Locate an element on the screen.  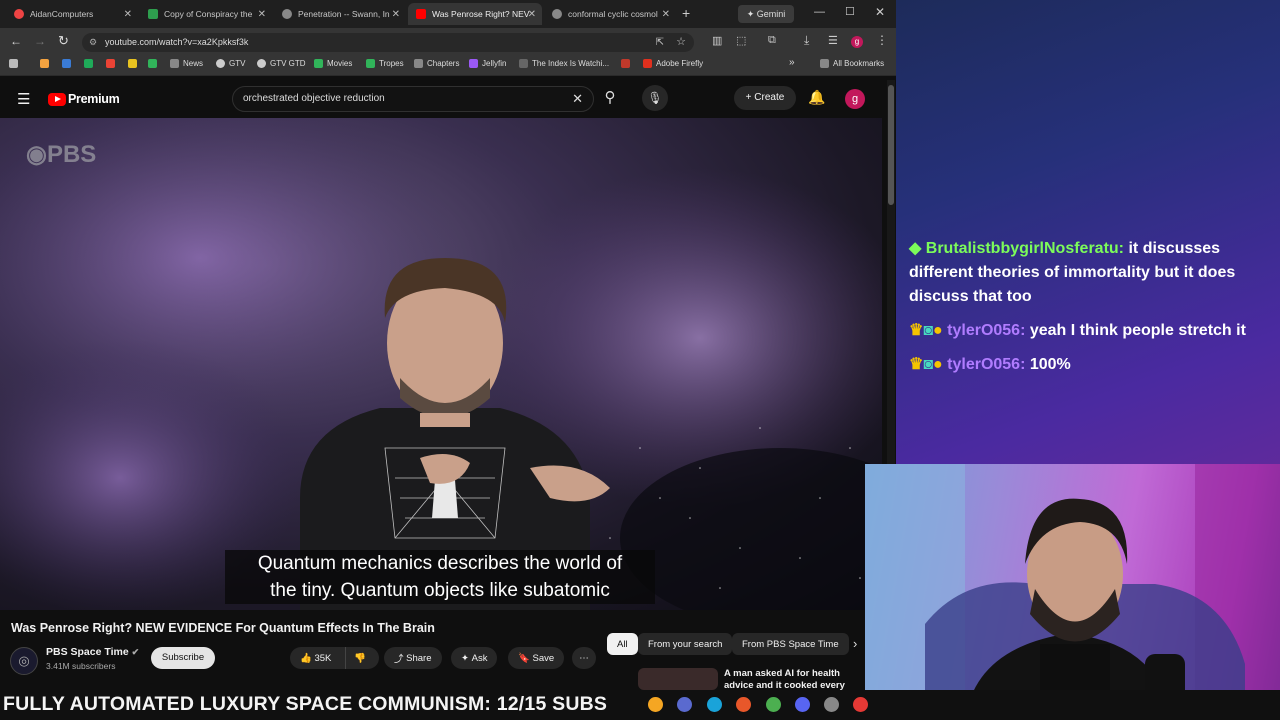
search-icon: ⚲ is located at coordinates (610, 98).